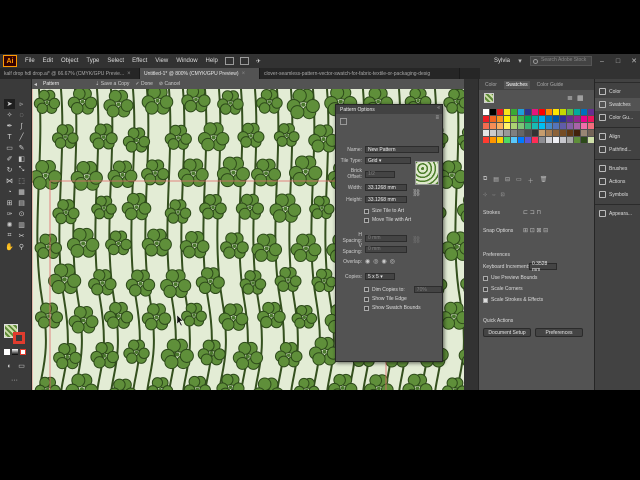 The height and width of the screenshot is (480, 640). I want to click on left-in-front-icon: ◉, so click(367, 261).